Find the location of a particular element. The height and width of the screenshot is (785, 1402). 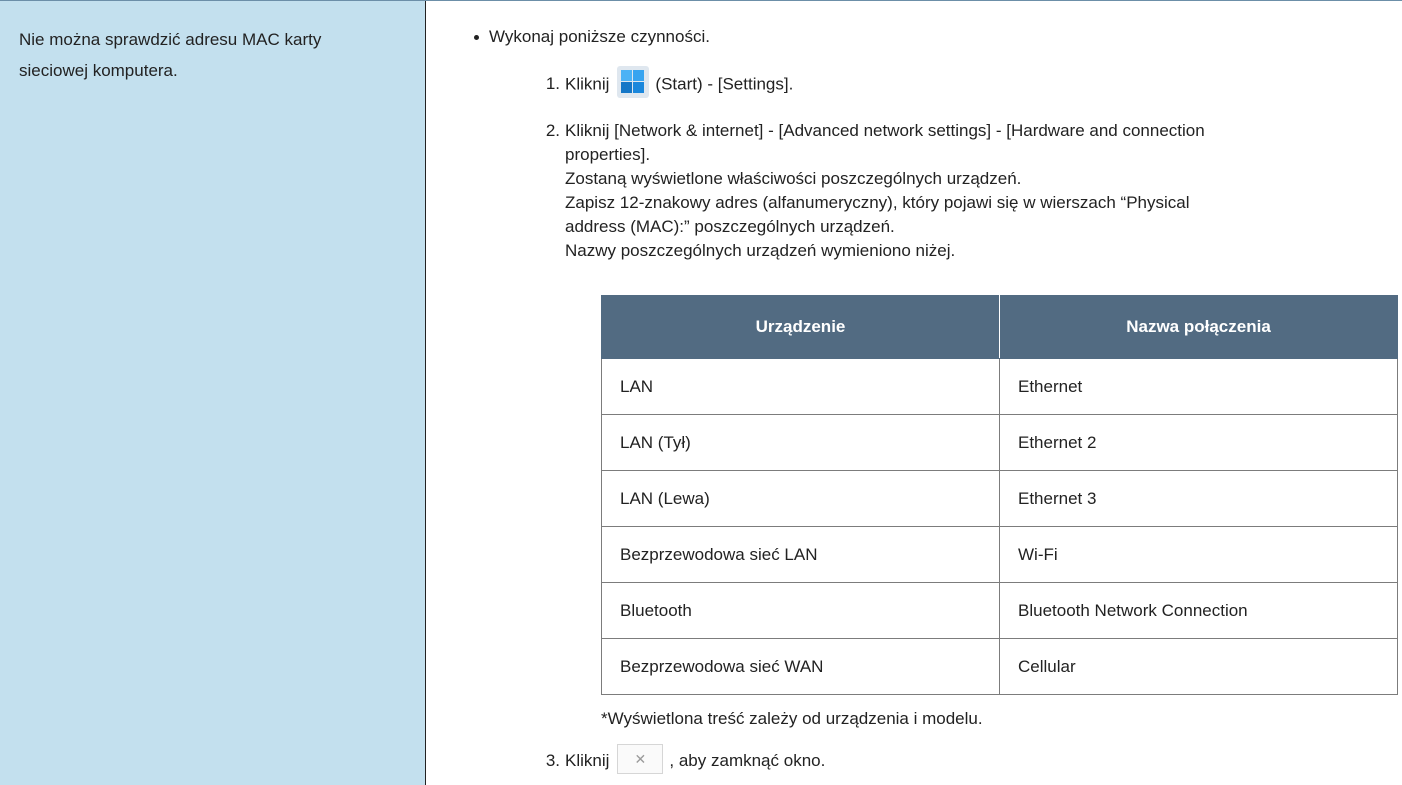

header-device: Urządzenie is located at coordinates (800, 327).